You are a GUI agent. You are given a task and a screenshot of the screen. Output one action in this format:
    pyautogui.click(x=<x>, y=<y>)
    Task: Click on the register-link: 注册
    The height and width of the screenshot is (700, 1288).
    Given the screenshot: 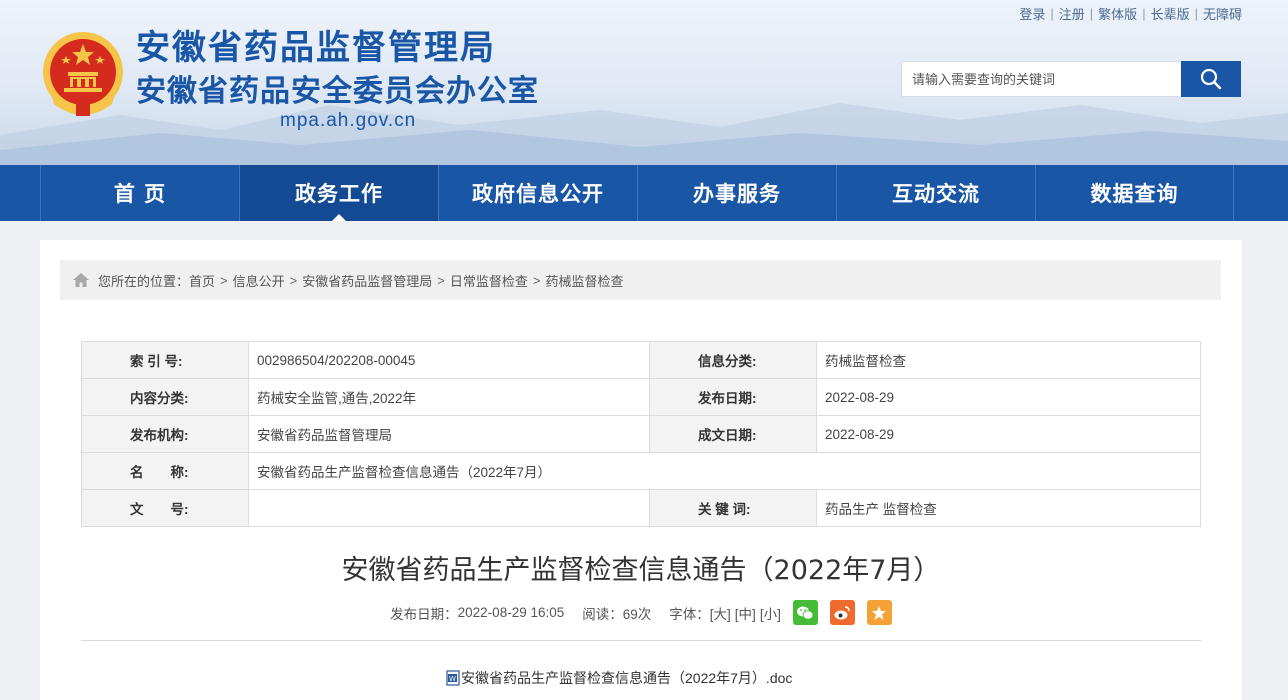 What is the action you would take?
    pyautogui.click(x=1072, y=13)
    